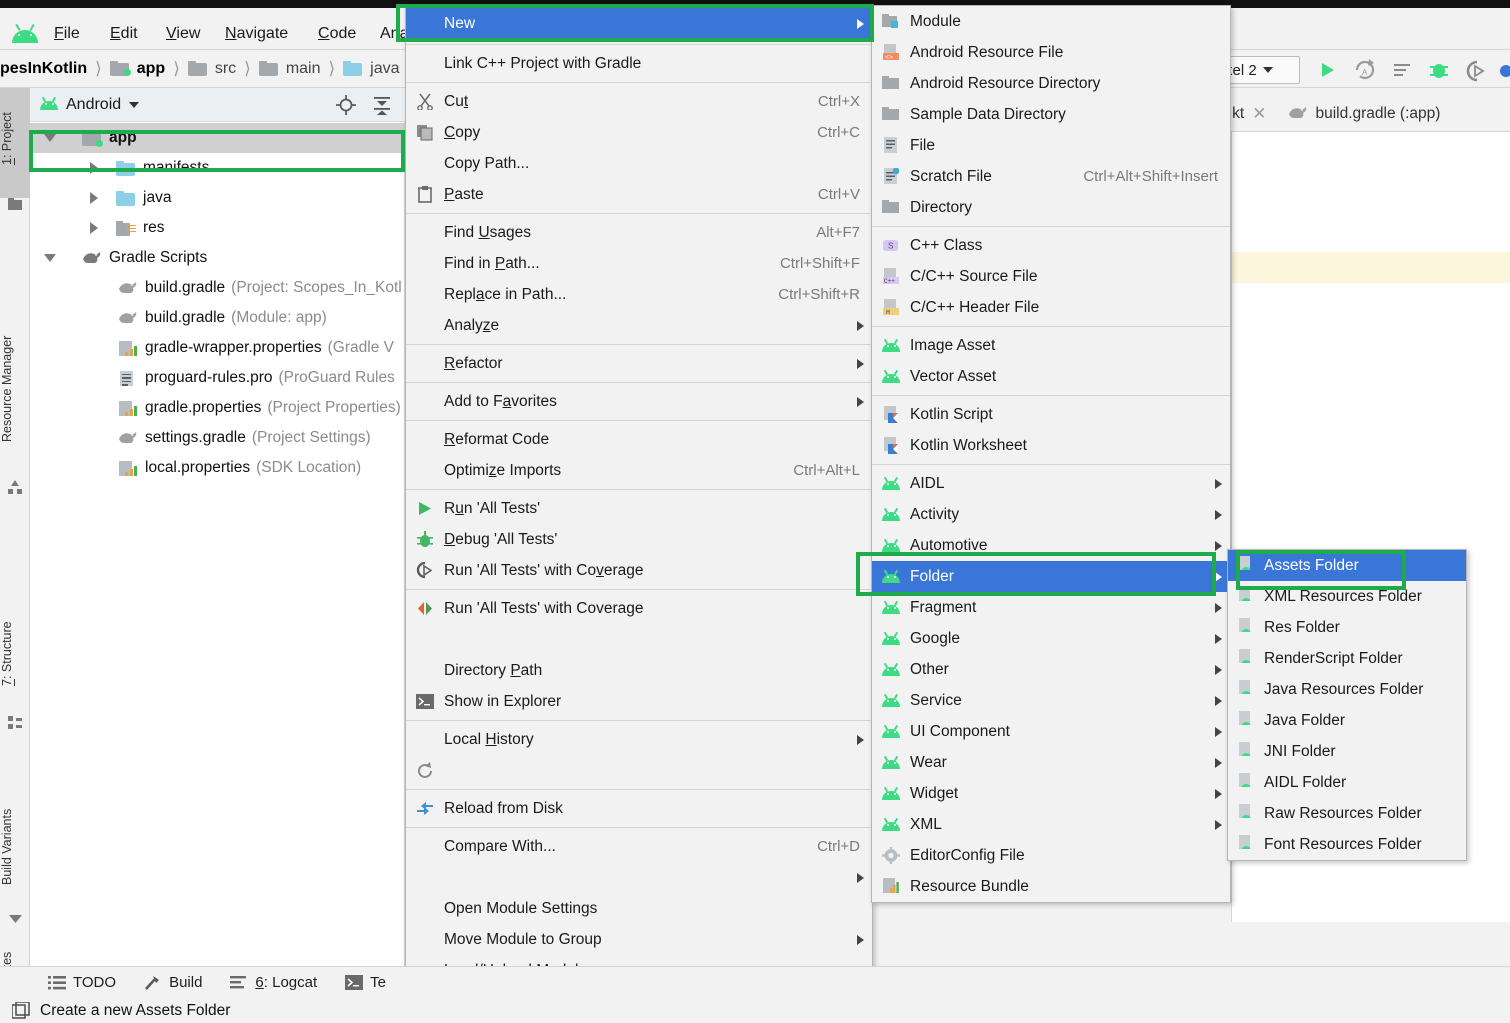  What do you see at coordinates (639, 846) in the screenshot?
I see `menu-item-open-module-settings: Compare With... Ctrl+D` at bounding box center [639, 846].